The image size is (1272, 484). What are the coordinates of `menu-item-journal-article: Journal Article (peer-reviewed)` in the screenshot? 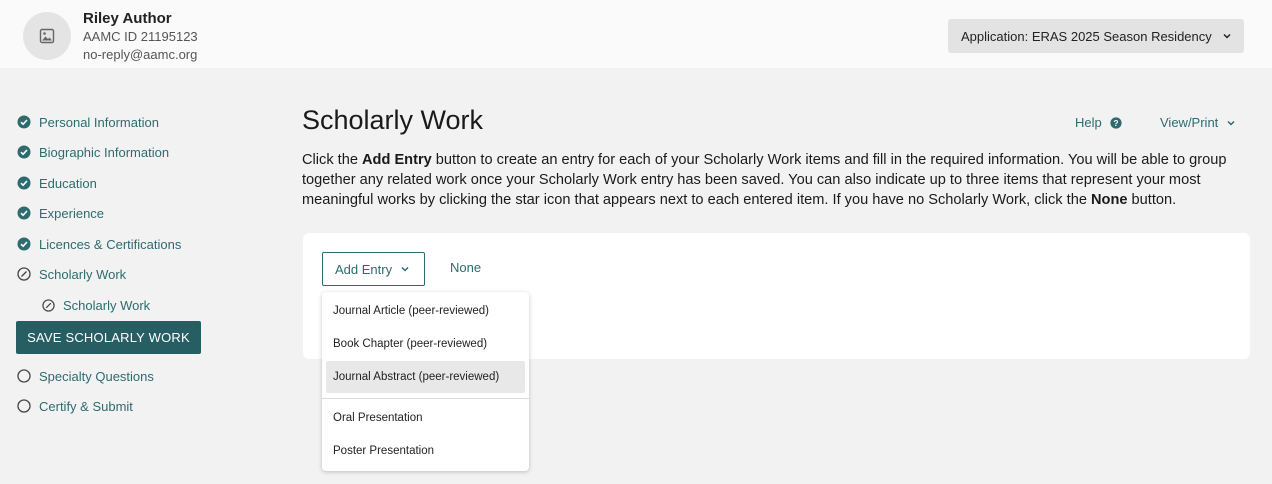 It's located at (425, 311).